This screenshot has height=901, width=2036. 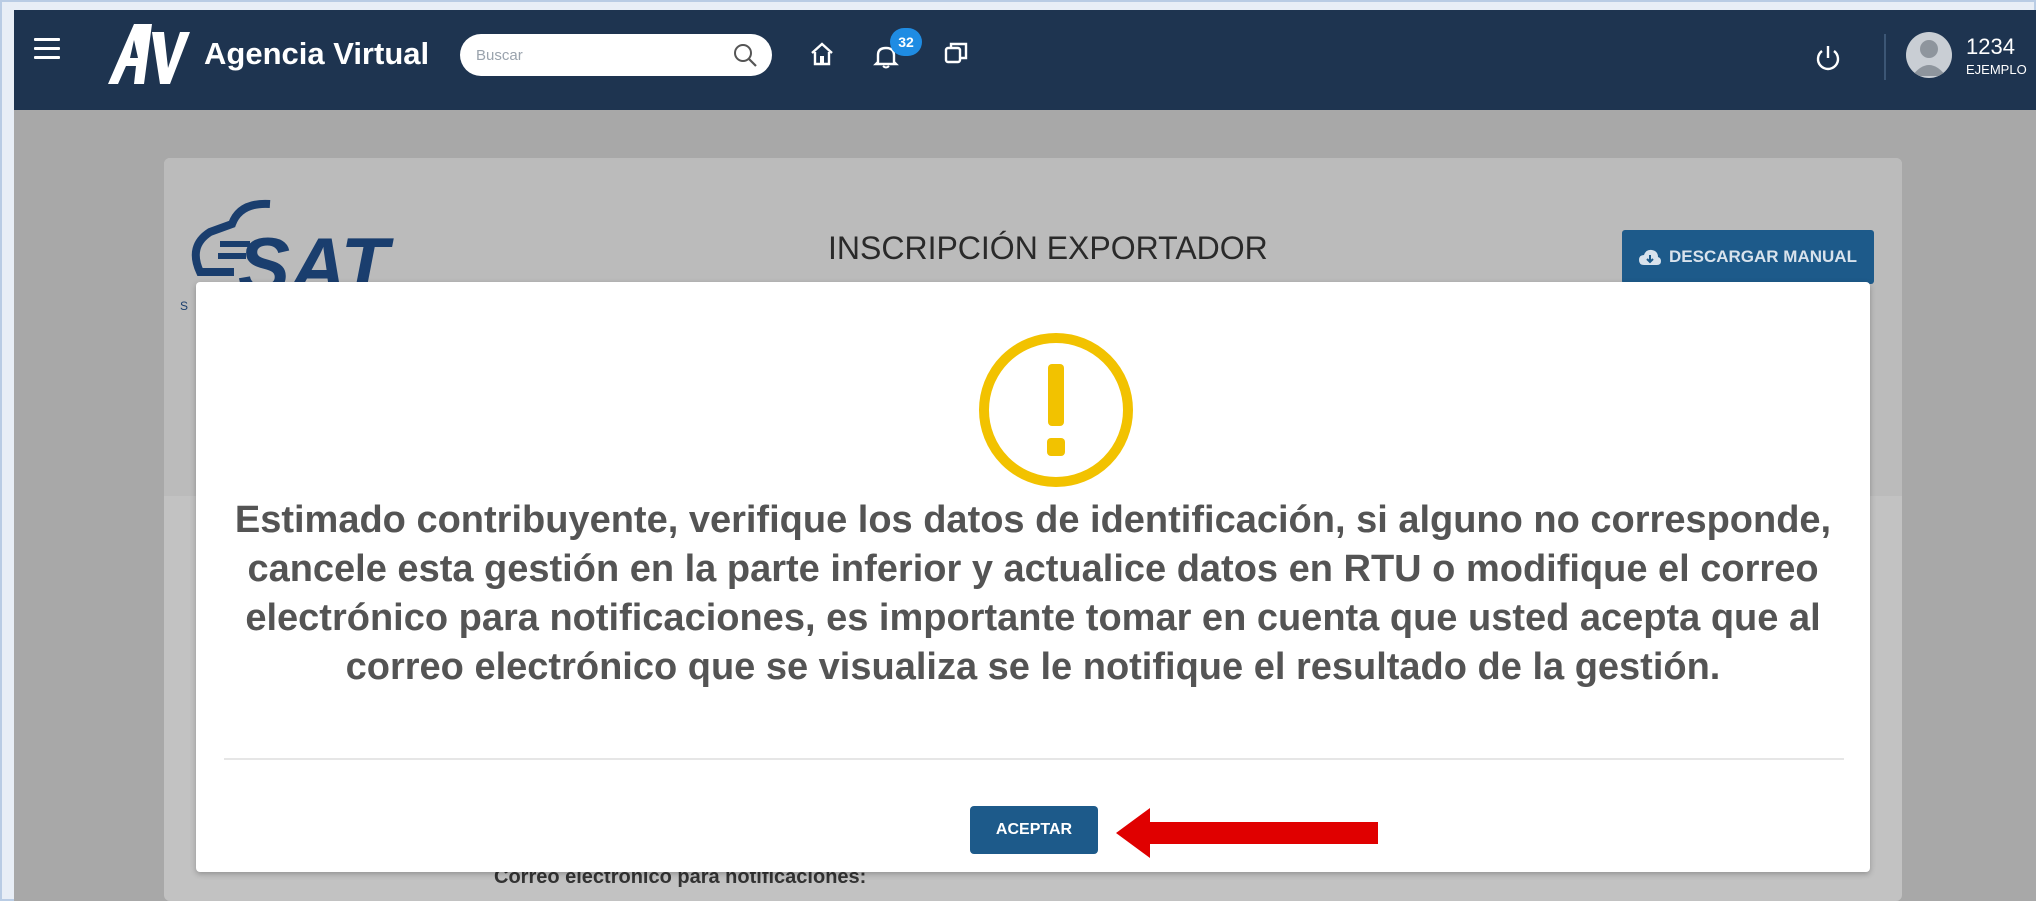 What do you see at coordinates (1990, 46) in the screenshot?
I see `user-id: 1234` at bounding box center [1990, 46].